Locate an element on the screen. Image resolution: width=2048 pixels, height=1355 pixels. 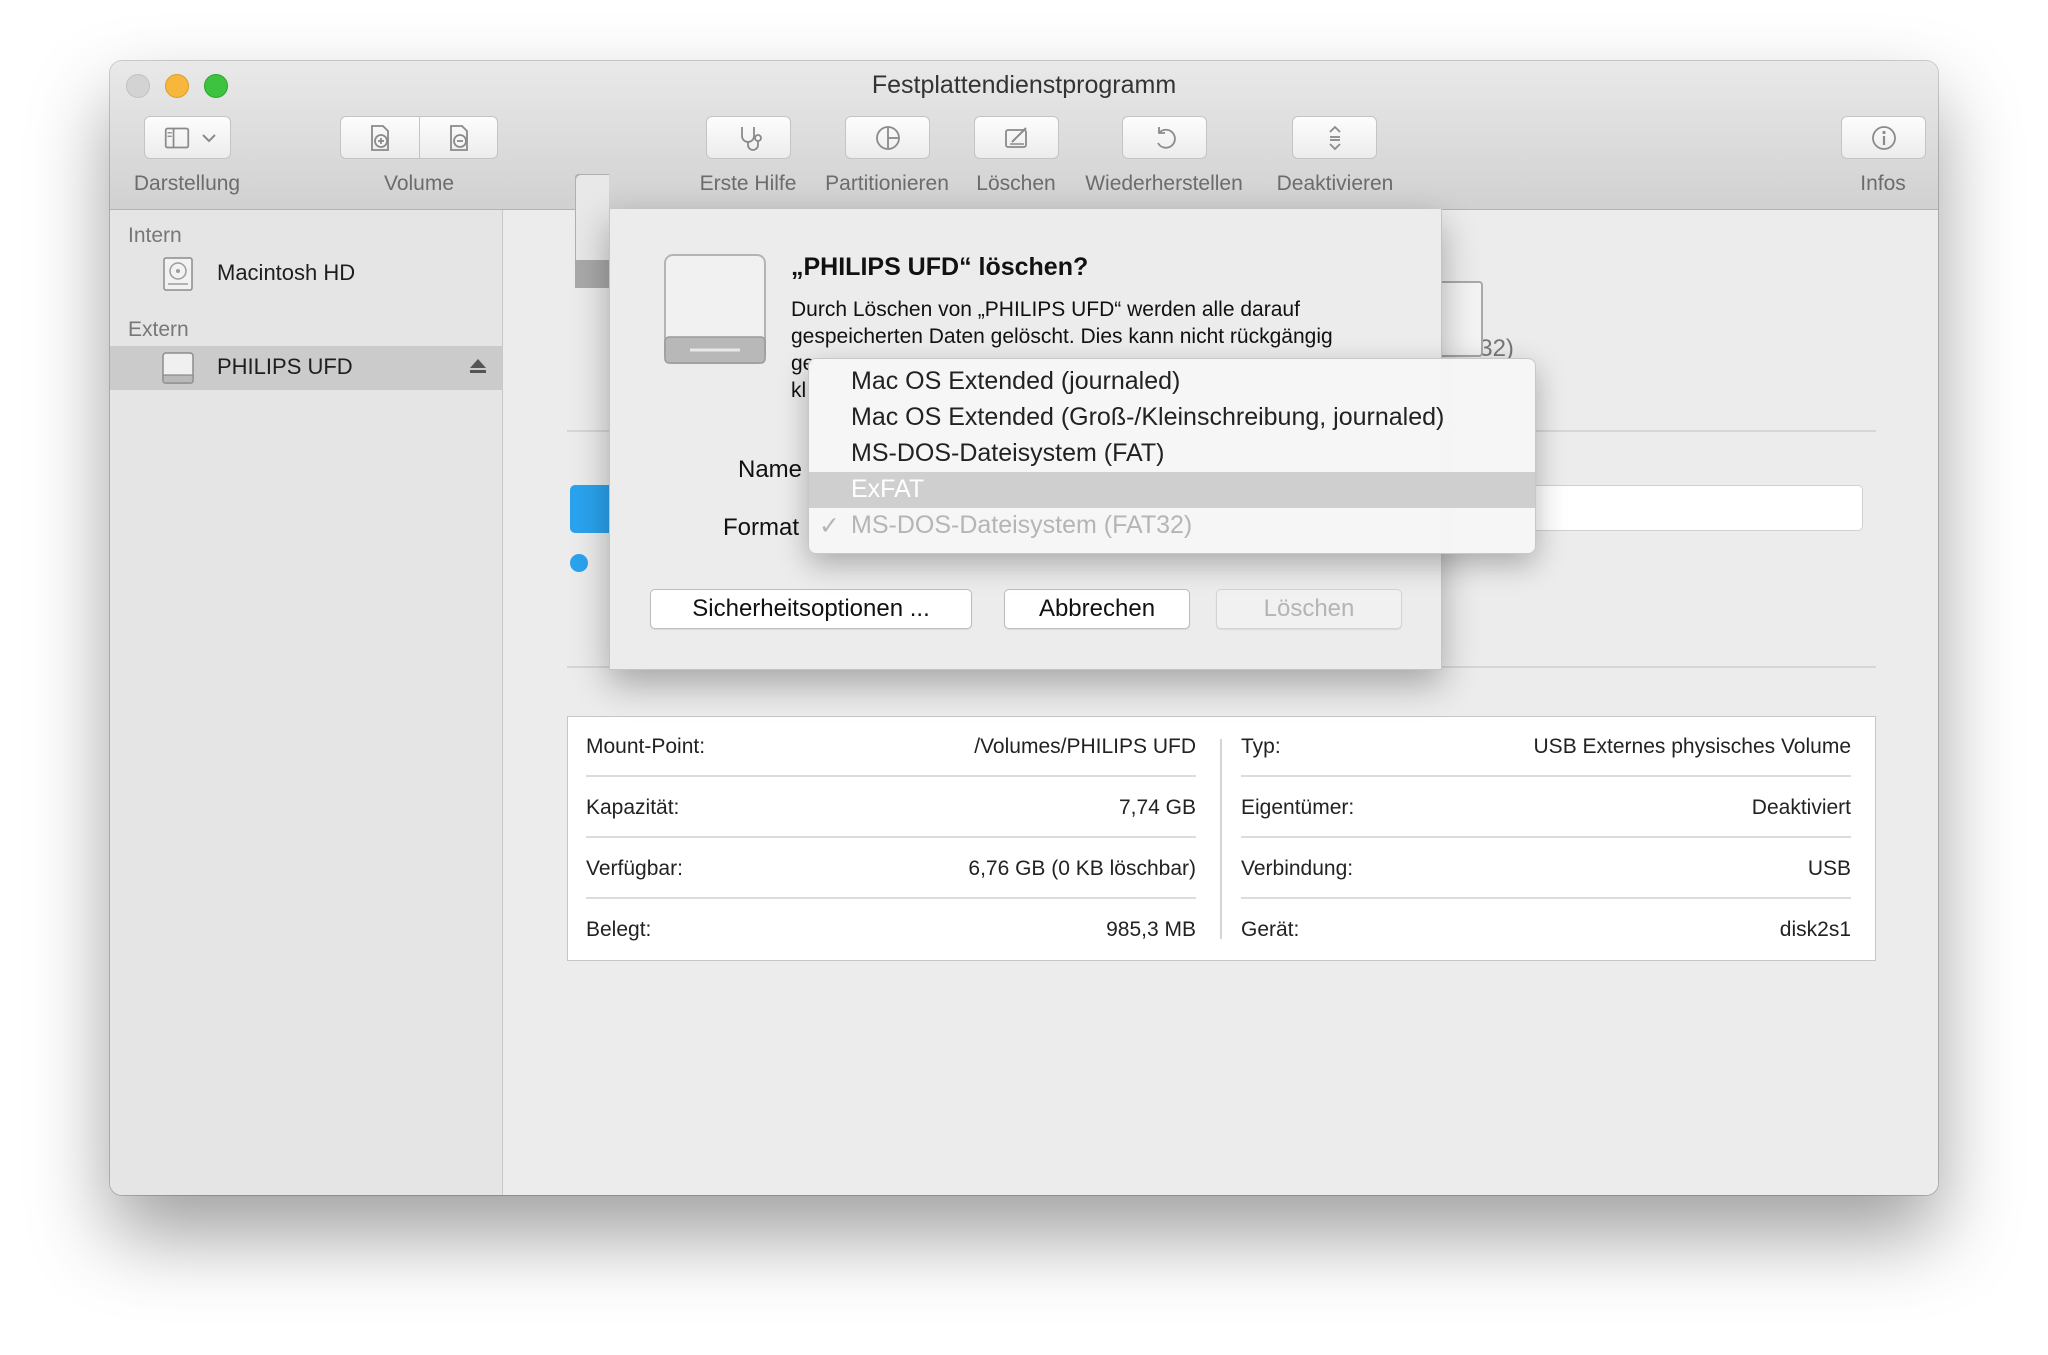
legend-dot is located at coordinates (579, 563).